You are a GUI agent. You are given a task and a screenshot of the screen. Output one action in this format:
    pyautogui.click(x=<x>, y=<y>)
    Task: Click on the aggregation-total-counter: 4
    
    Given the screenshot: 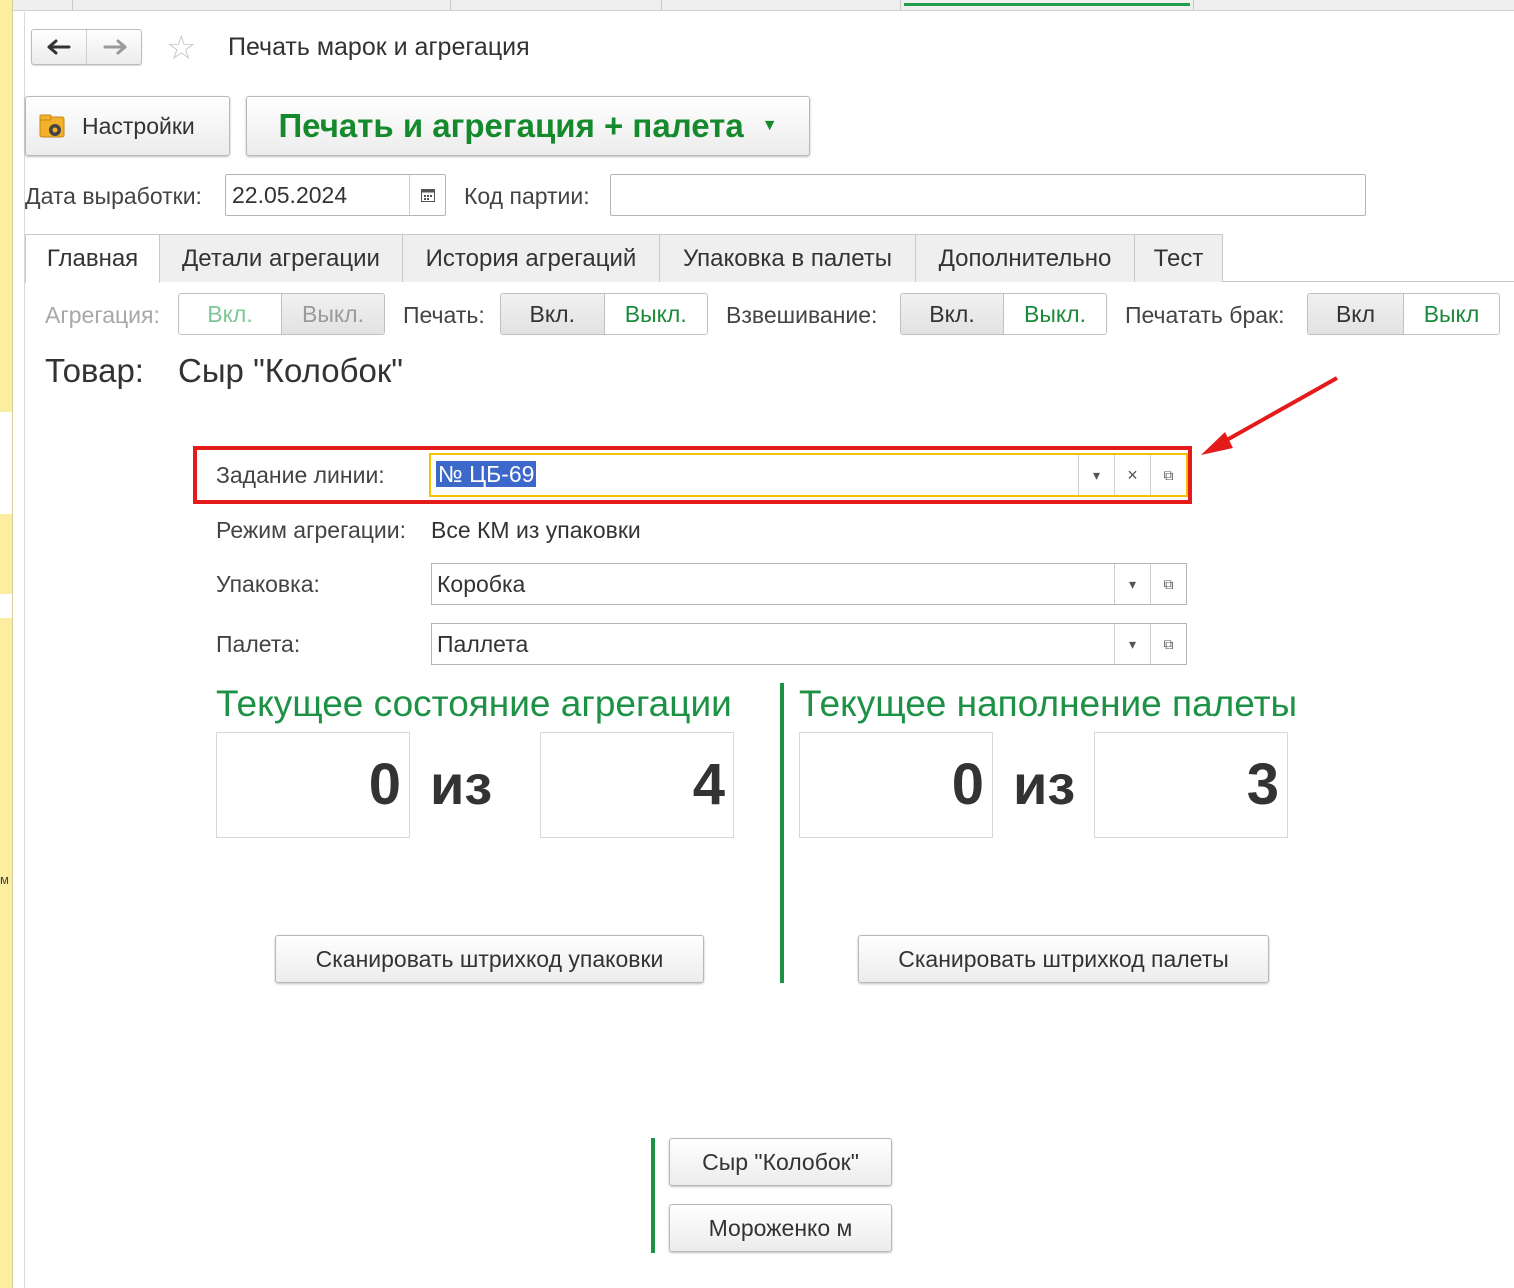 What is the action you would take?
    pyautogui.click(x=637, y=785)
    